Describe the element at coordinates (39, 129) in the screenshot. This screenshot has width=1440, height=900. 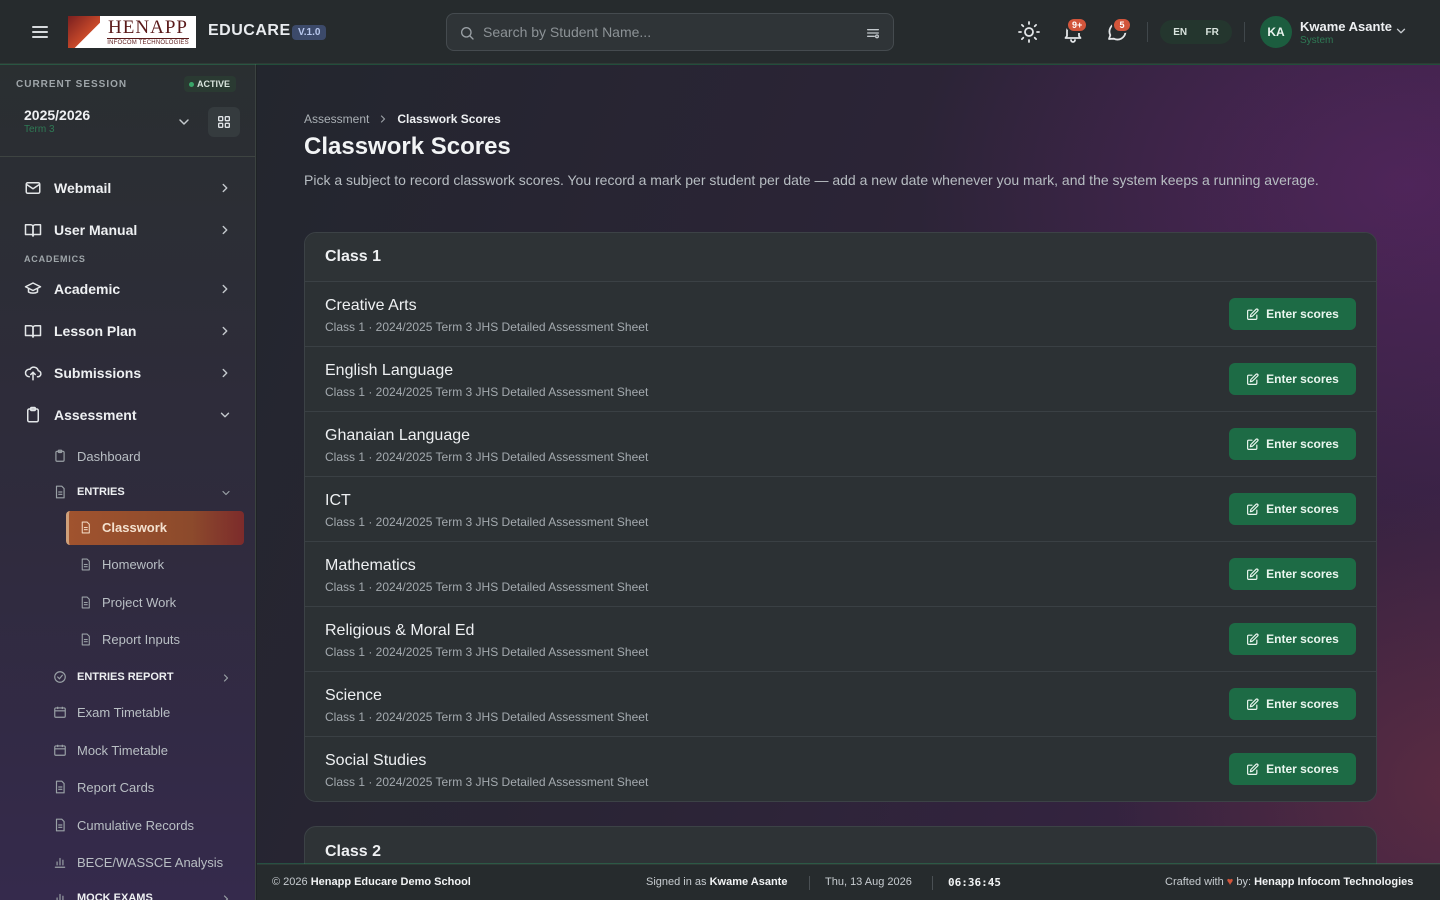
I see `session-term: Term 3` at that location.